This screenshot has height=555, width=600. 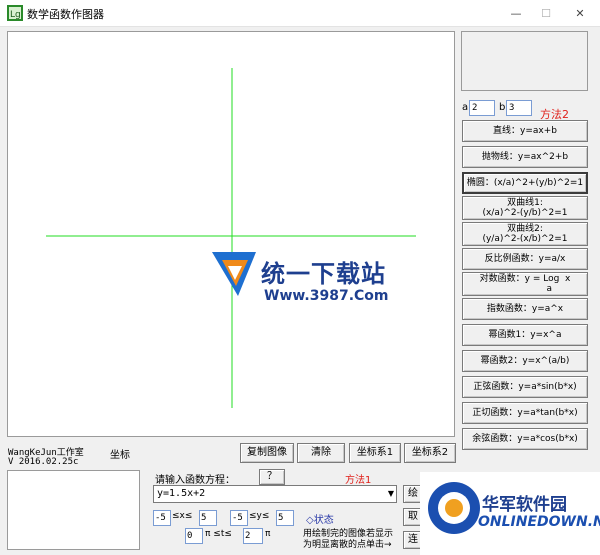 I want to click on coord-label: 坐标, so click(x=120, y=455).